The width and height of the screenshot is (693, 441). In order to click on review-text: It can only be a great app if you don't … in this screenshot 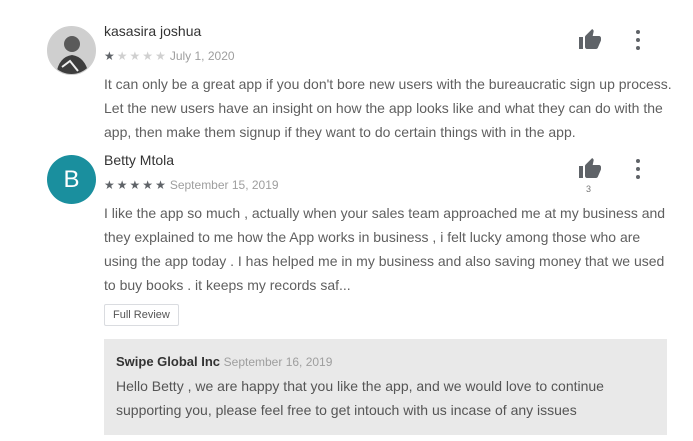, I will do `click(388, 108)`.